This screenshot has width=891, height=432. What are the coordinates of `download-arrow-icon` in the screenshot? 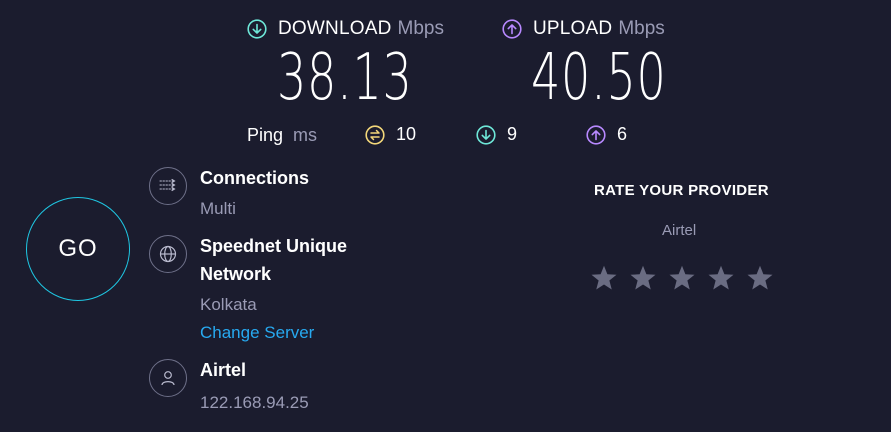 It's located at (257, 29).